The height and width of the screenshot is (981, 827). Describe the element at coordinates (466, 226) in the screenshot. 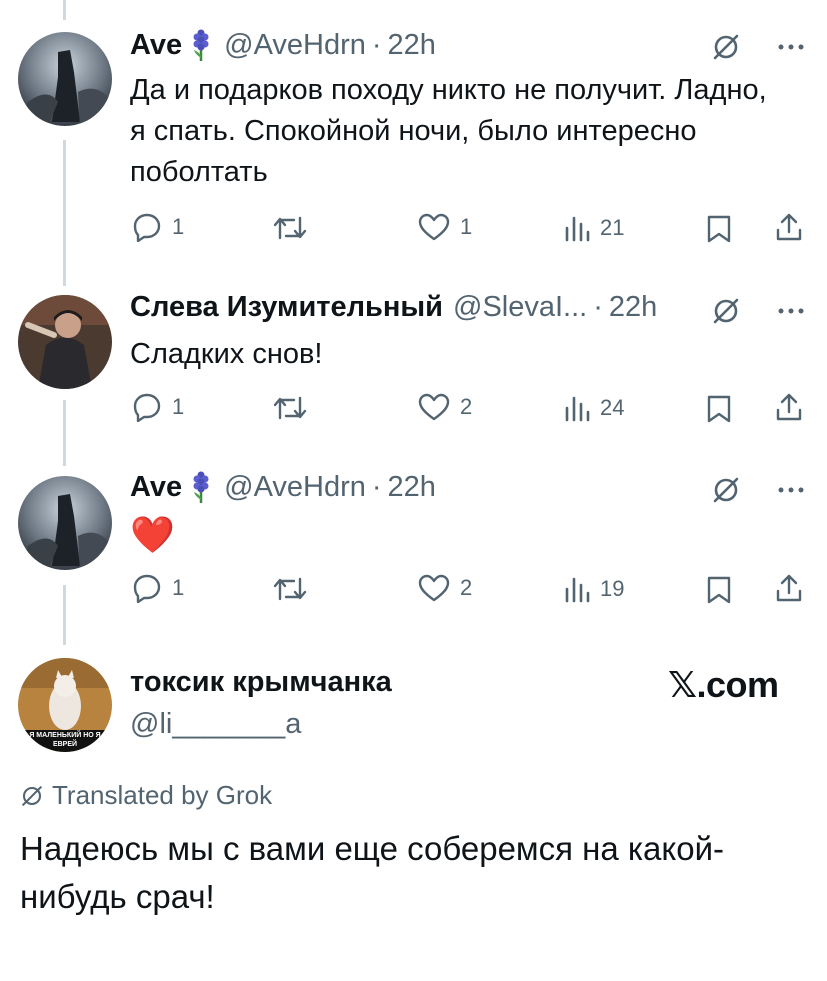

I see `like-count: 1` at that location.